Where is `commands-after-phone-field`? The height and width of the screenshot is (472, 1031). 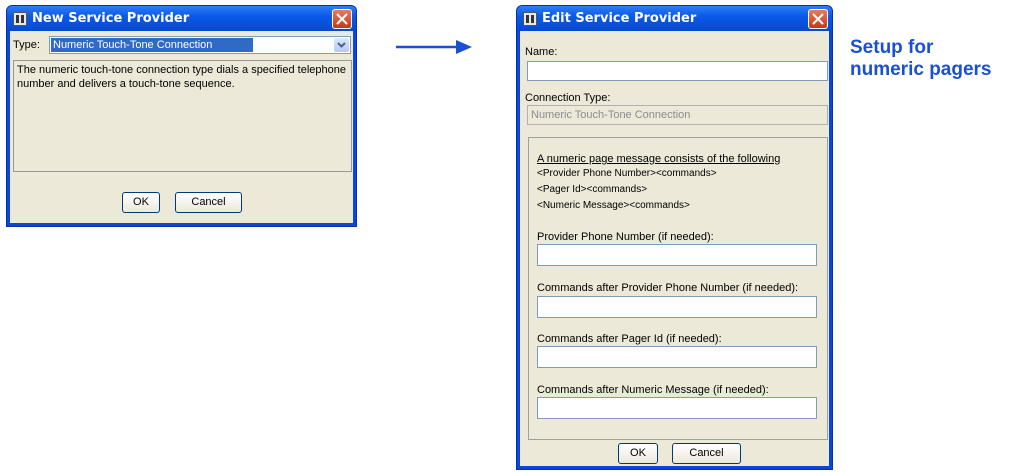
commands-after-phone-field is located at coordinates (677, 307).